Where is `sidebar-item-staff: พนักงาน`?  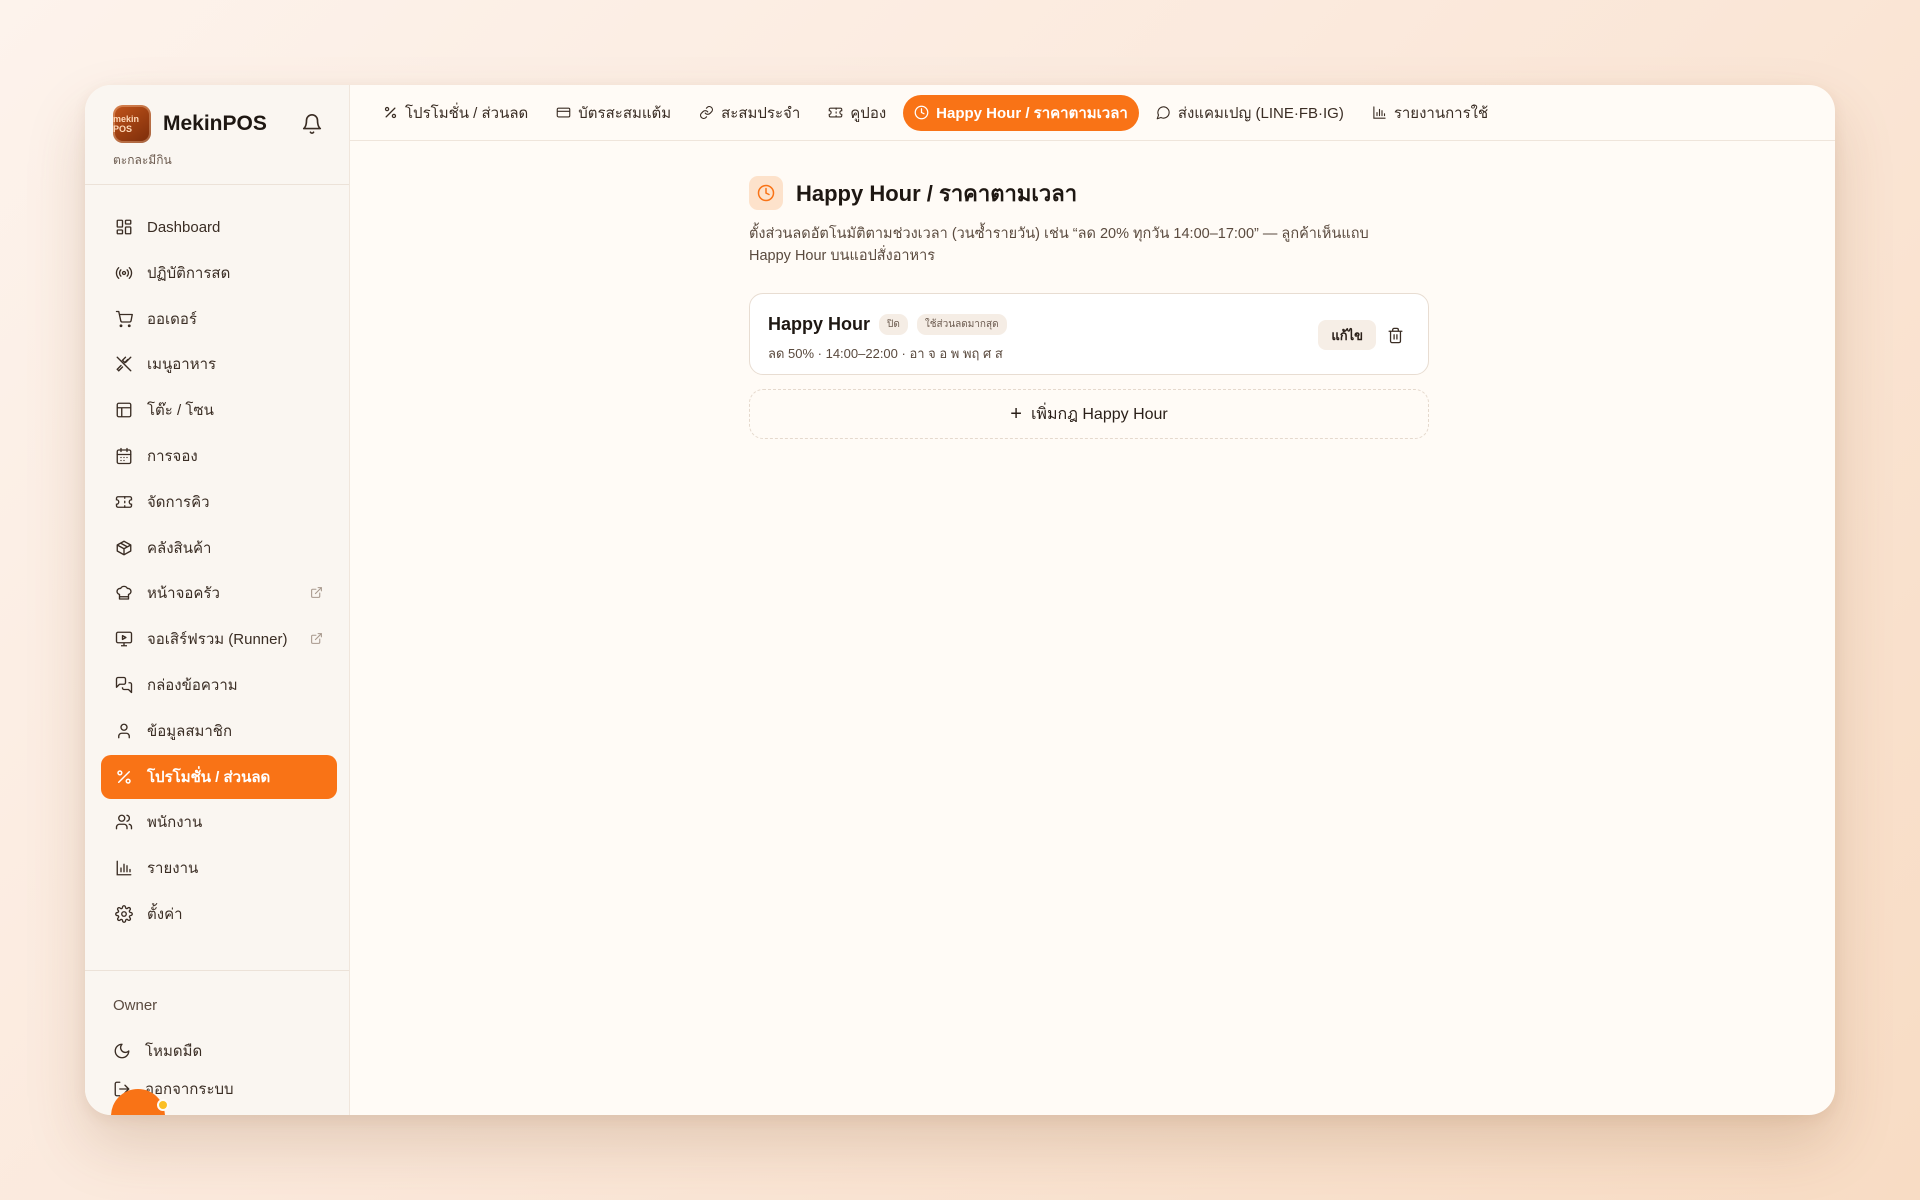
sidebar-item-staff: พนักงาน is located at coordinates (219, 822).